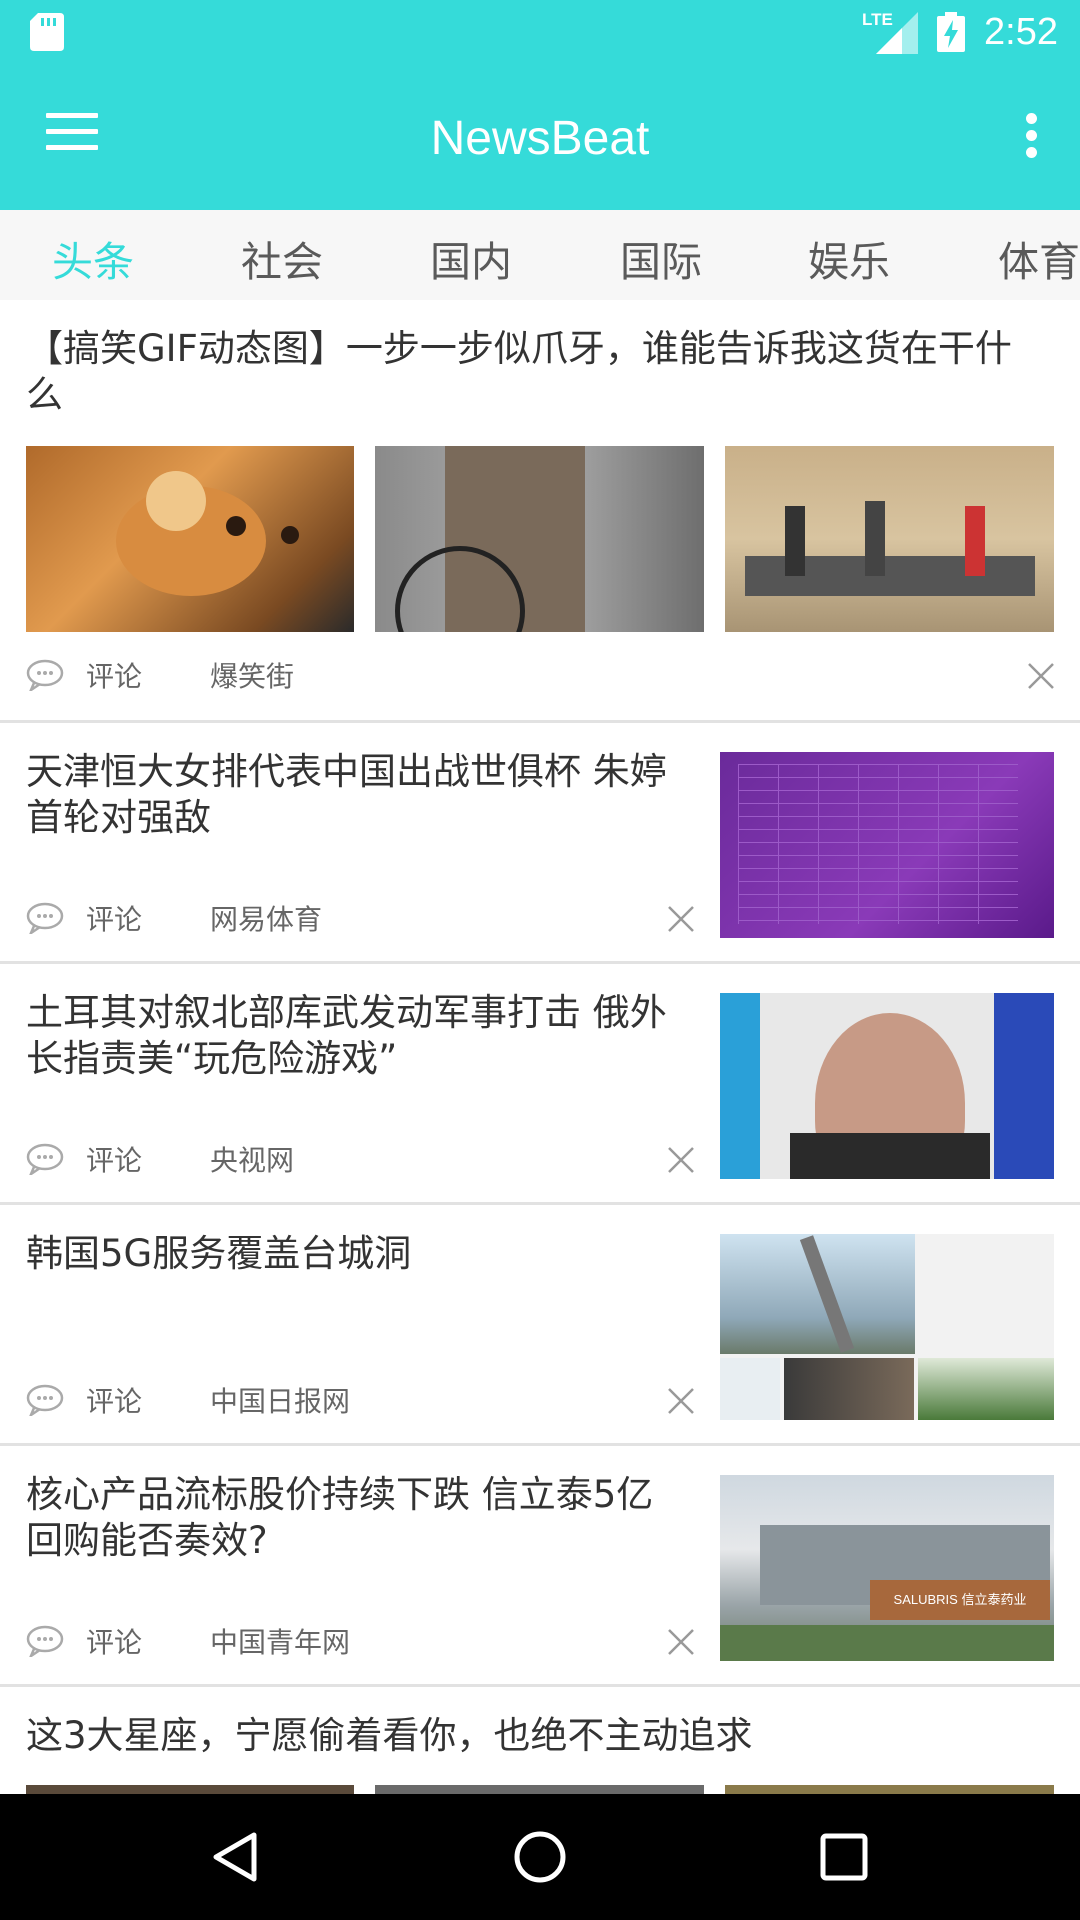  I want to click on article-meta: 评论 央视网, so click(160, 1159).